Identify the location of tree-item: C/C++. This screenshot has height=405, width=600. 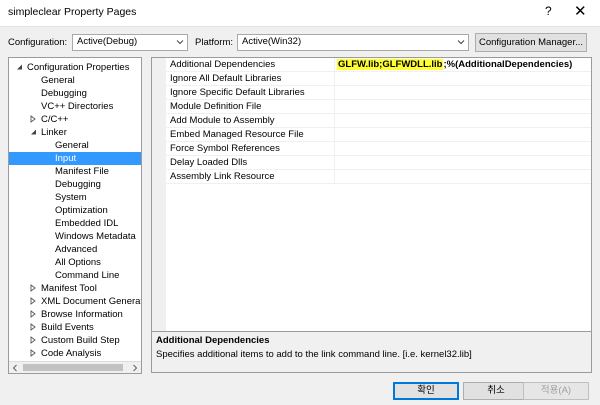
(75, 119).